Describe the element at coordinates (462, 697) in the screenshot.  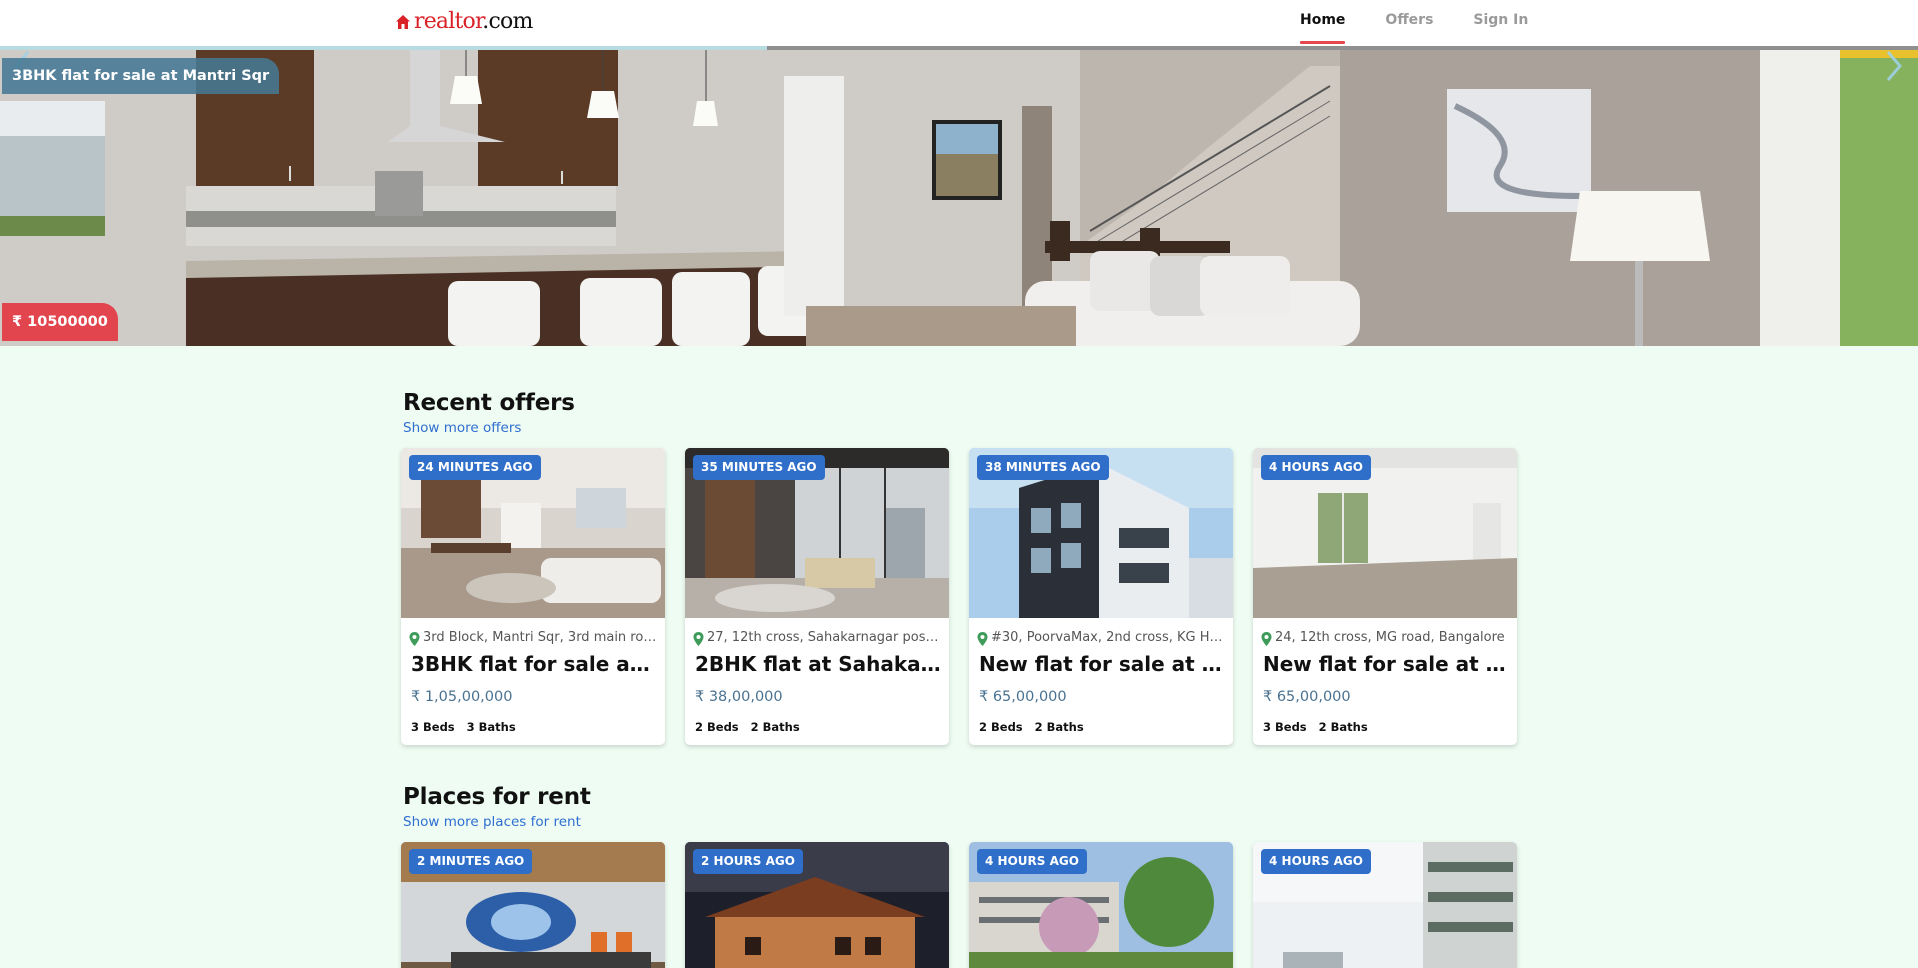
I see `listing-price: ₹ 1,05,00,000` at that location.